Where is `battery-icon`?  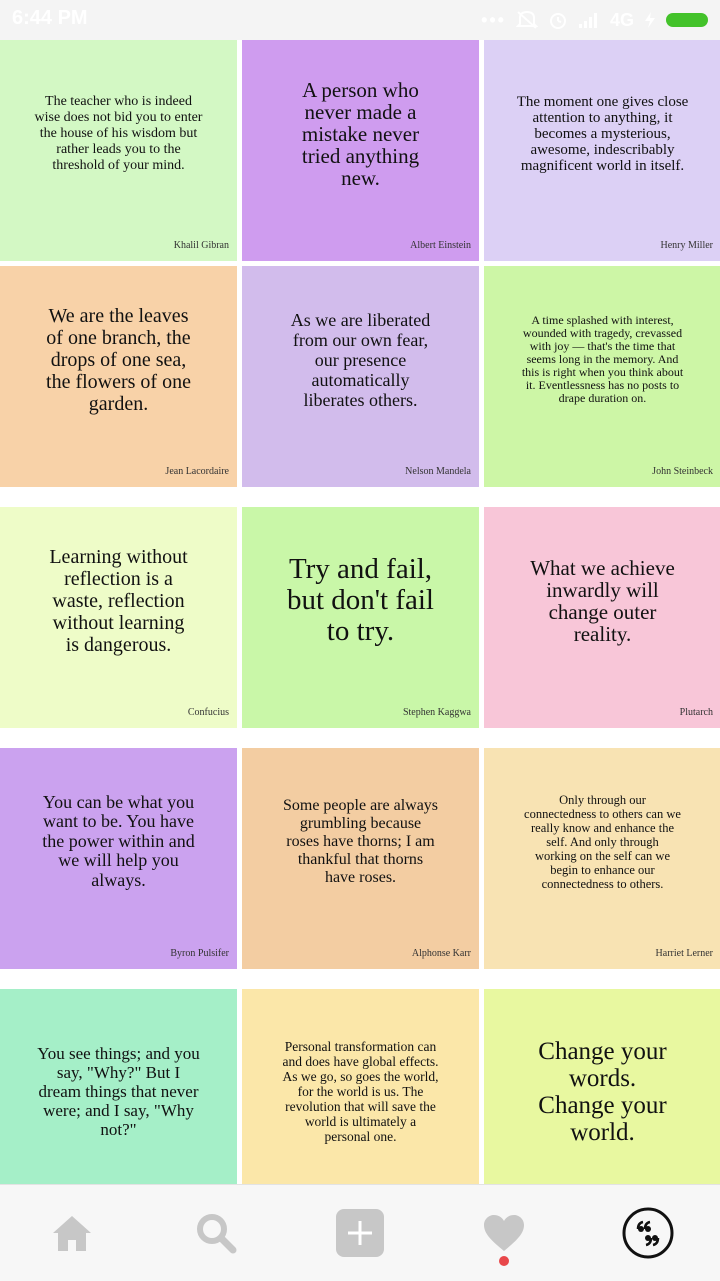 battery-icon is located at coordinates (687, 20).